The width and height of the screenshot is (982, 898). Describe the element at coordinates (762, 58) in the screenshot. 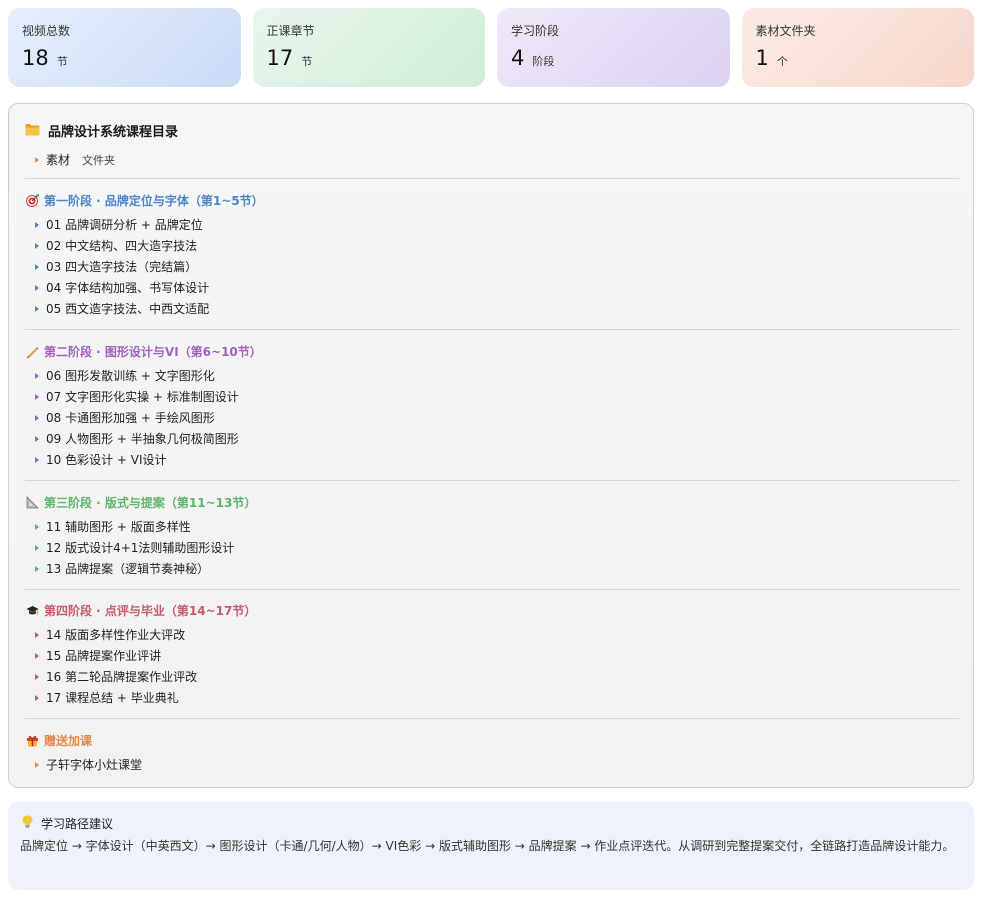

I see `stat-value: 1` at that location.